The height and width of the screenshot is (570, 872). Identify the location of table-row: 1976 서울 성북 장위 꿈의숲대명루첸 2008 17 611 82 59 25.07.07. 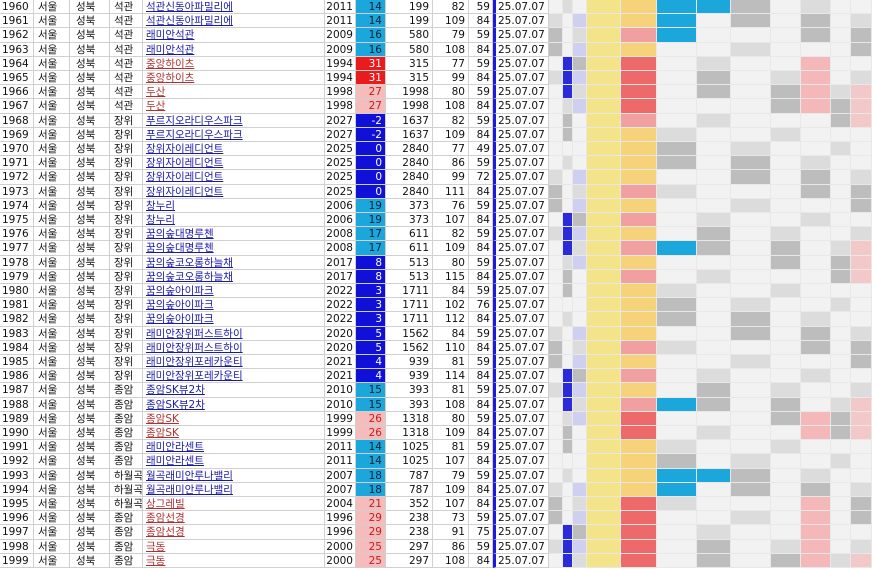
(436, 234).